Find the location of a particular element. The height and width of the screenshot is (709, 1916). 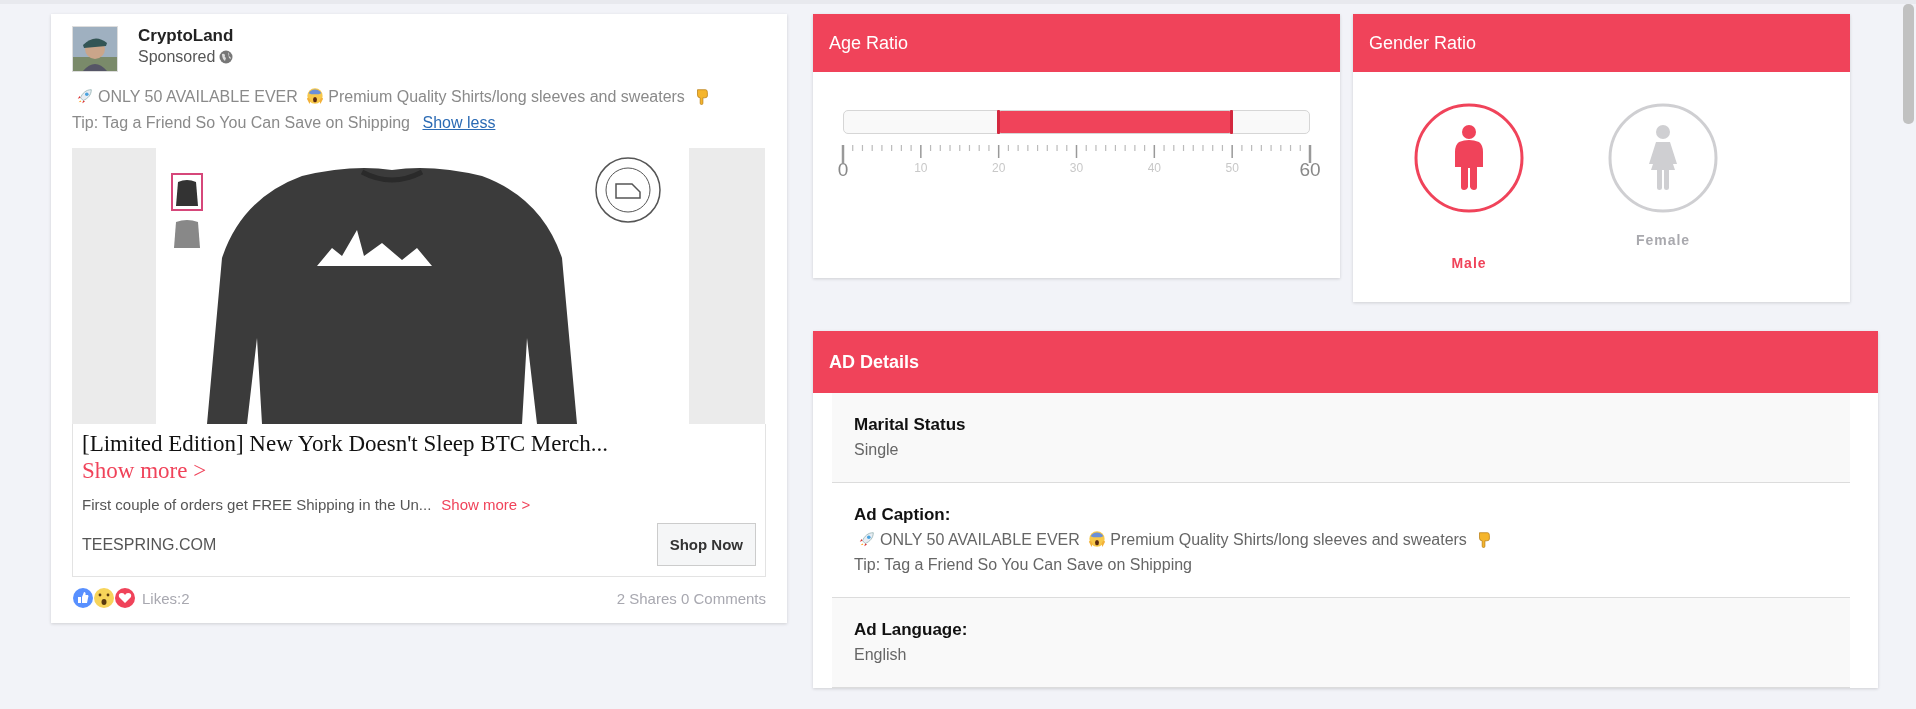

panel-title: AD Details is located at coordinates (874, 362).